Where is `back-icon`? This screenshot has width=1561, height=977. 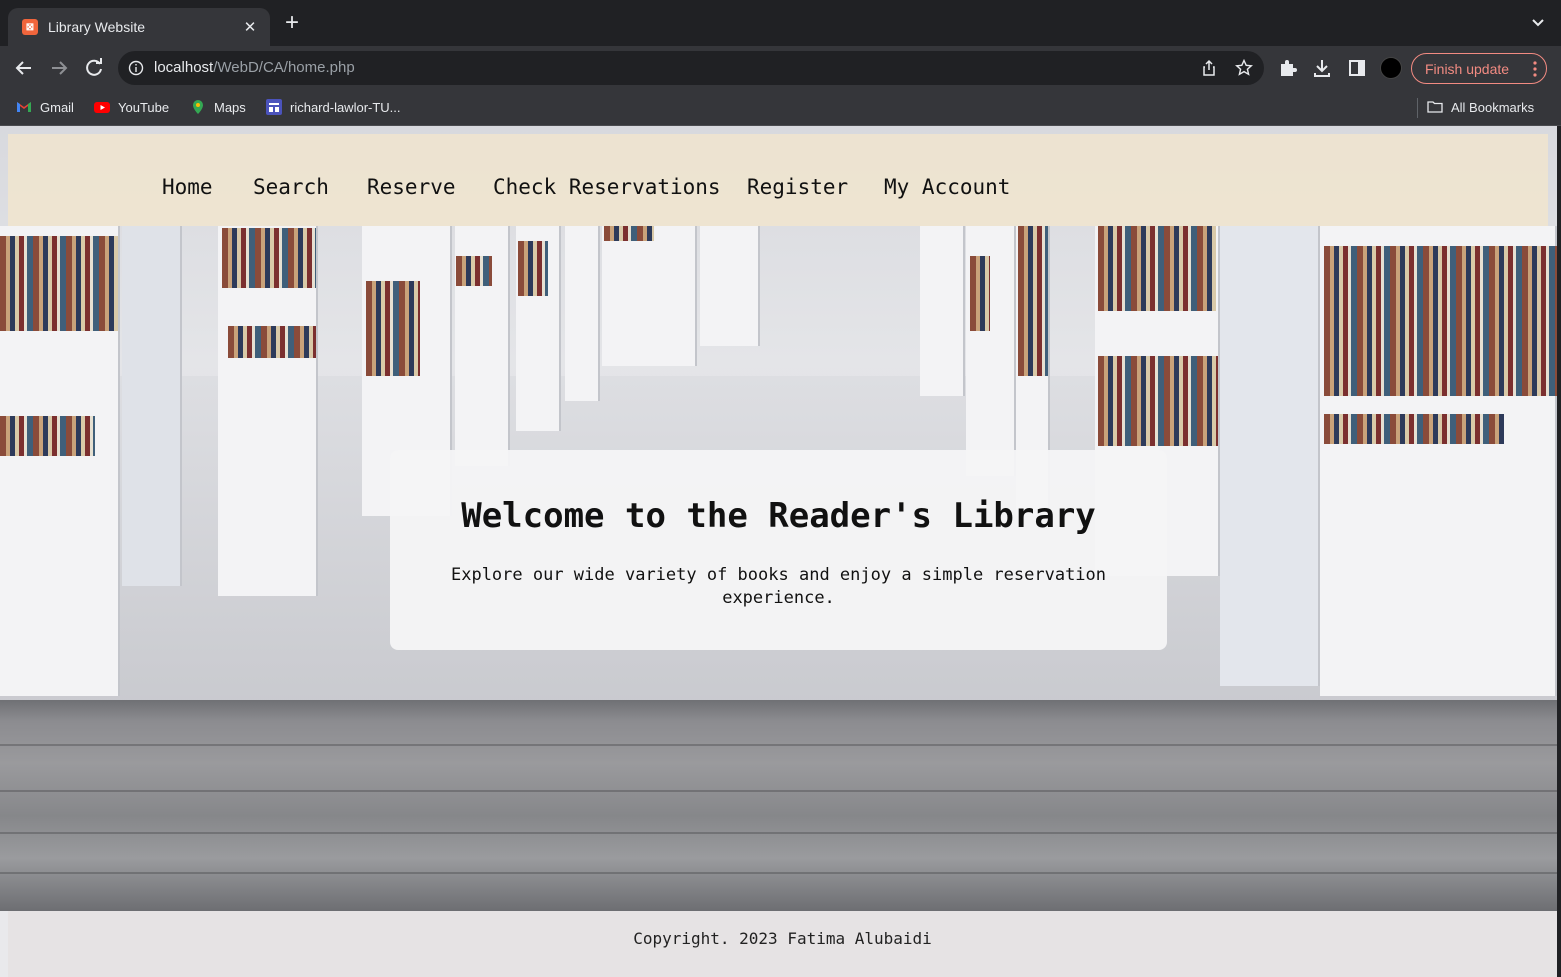
back-icon is located at coordinates (24, 68).